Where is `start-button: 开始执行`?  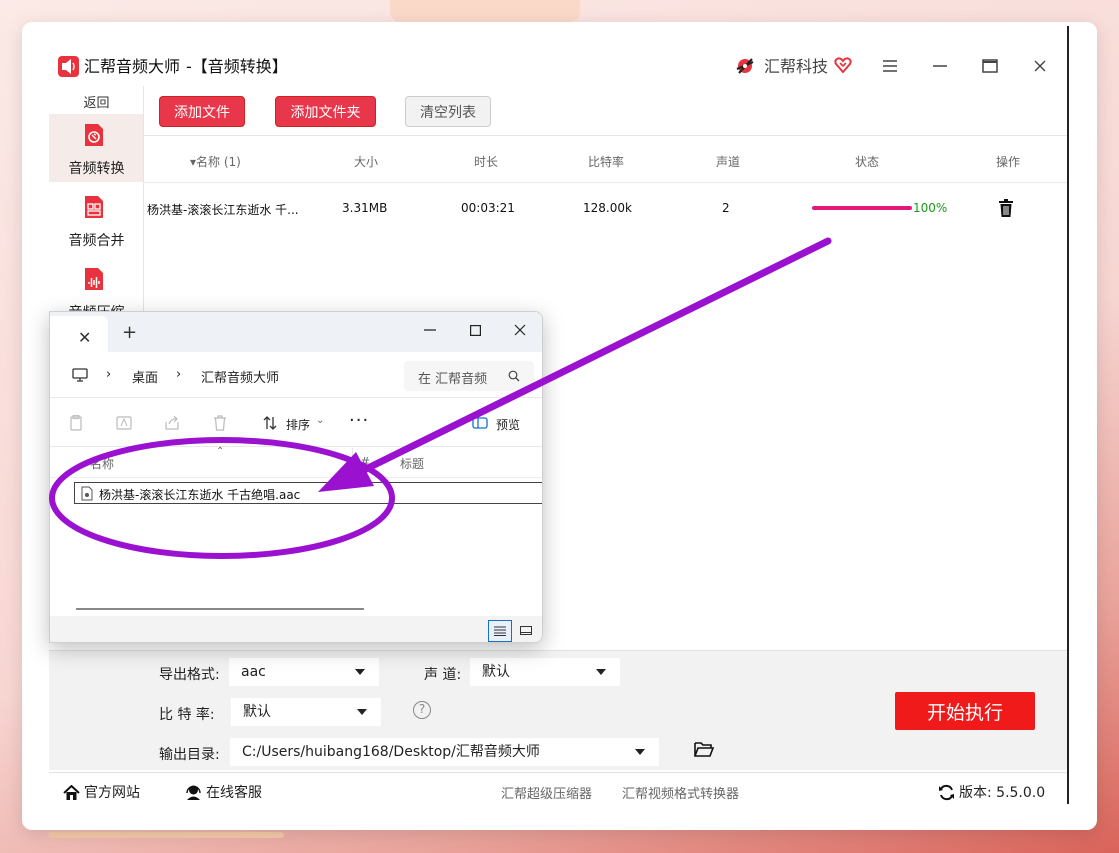
start-button: 开始执行 is located at coordinates (965, 711).